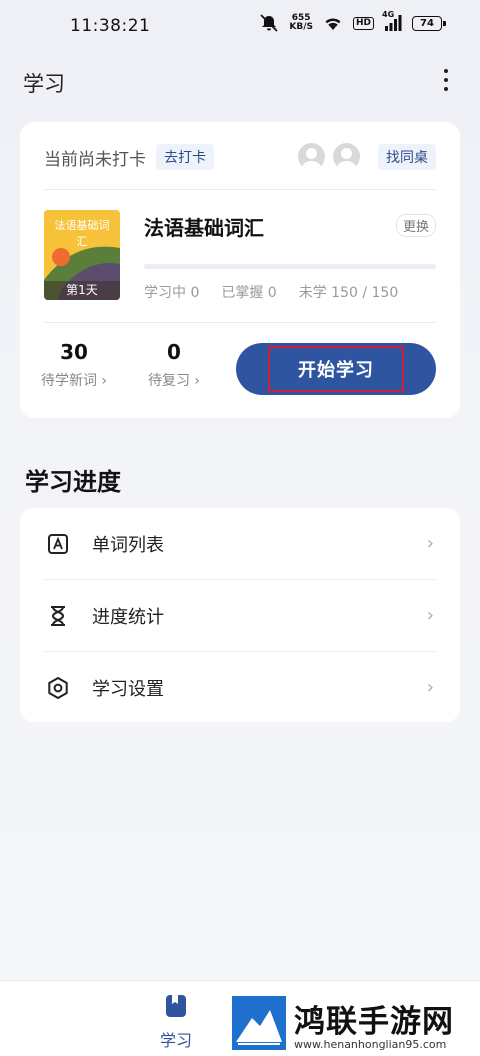 Image resolution: width=480 pixels, height=1056 pixels. What do you see at coordinates (58, 687) in the screenshot?
I see `hexagon-settings-icon` at bounding box center [58, 687].